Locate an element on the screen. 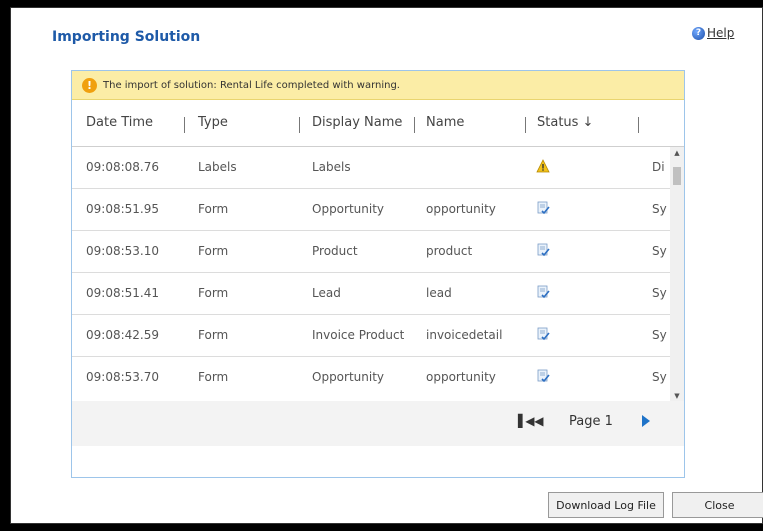  close-button: Close is located at coordinates (717, 505).